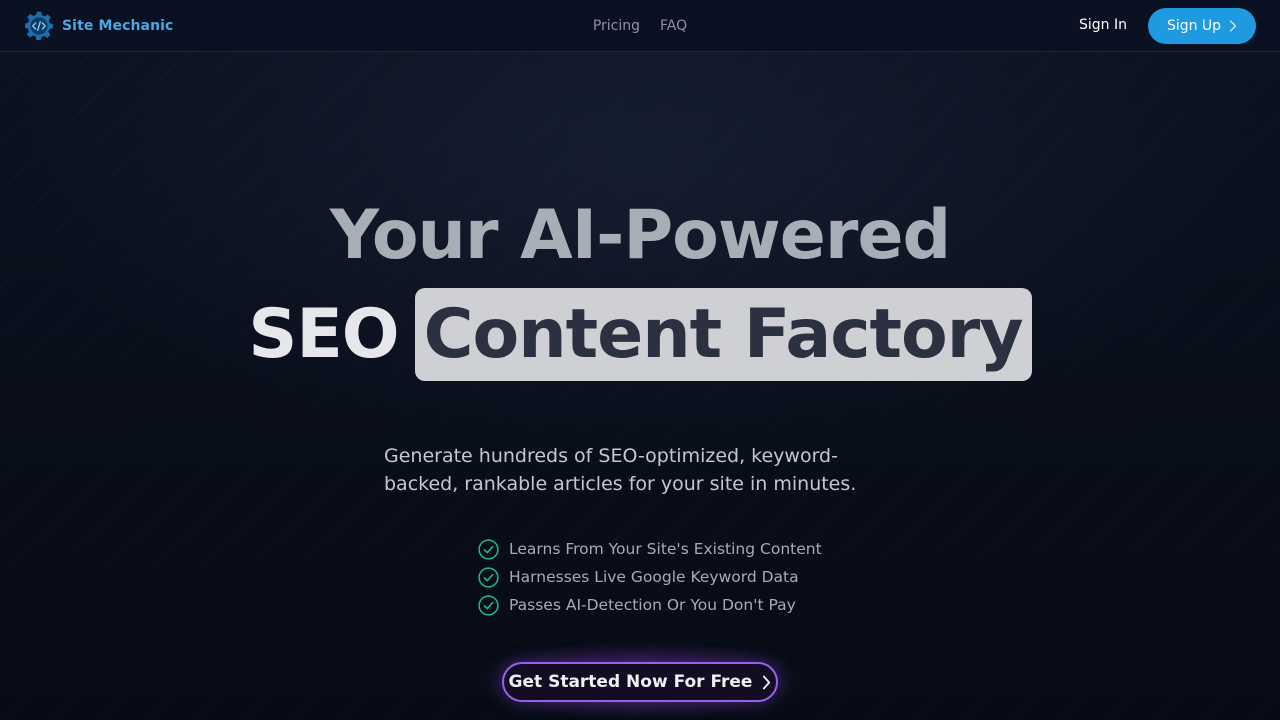  I want to click on feature-item: Learns From Your Site's Existing Content, so click(668, 549).